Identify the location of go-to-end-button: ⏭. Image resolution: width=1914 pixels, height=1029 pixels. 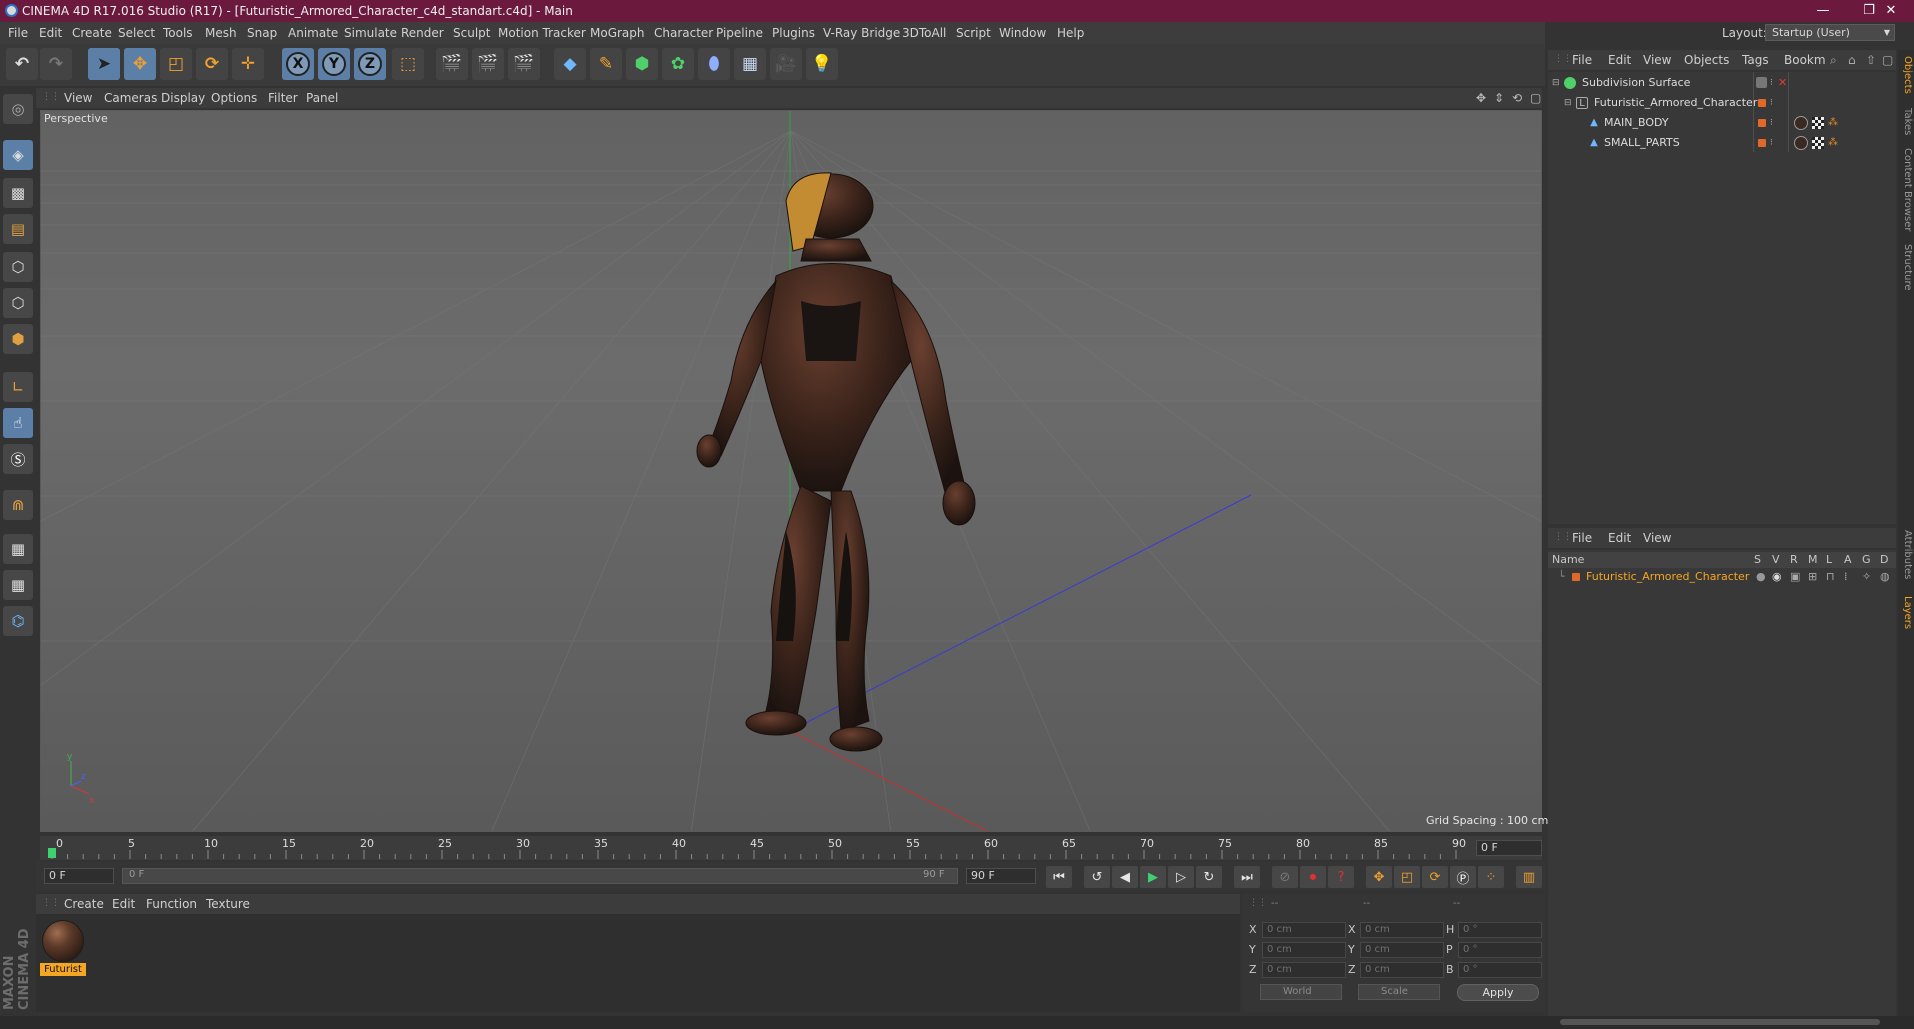
(1247, 877).